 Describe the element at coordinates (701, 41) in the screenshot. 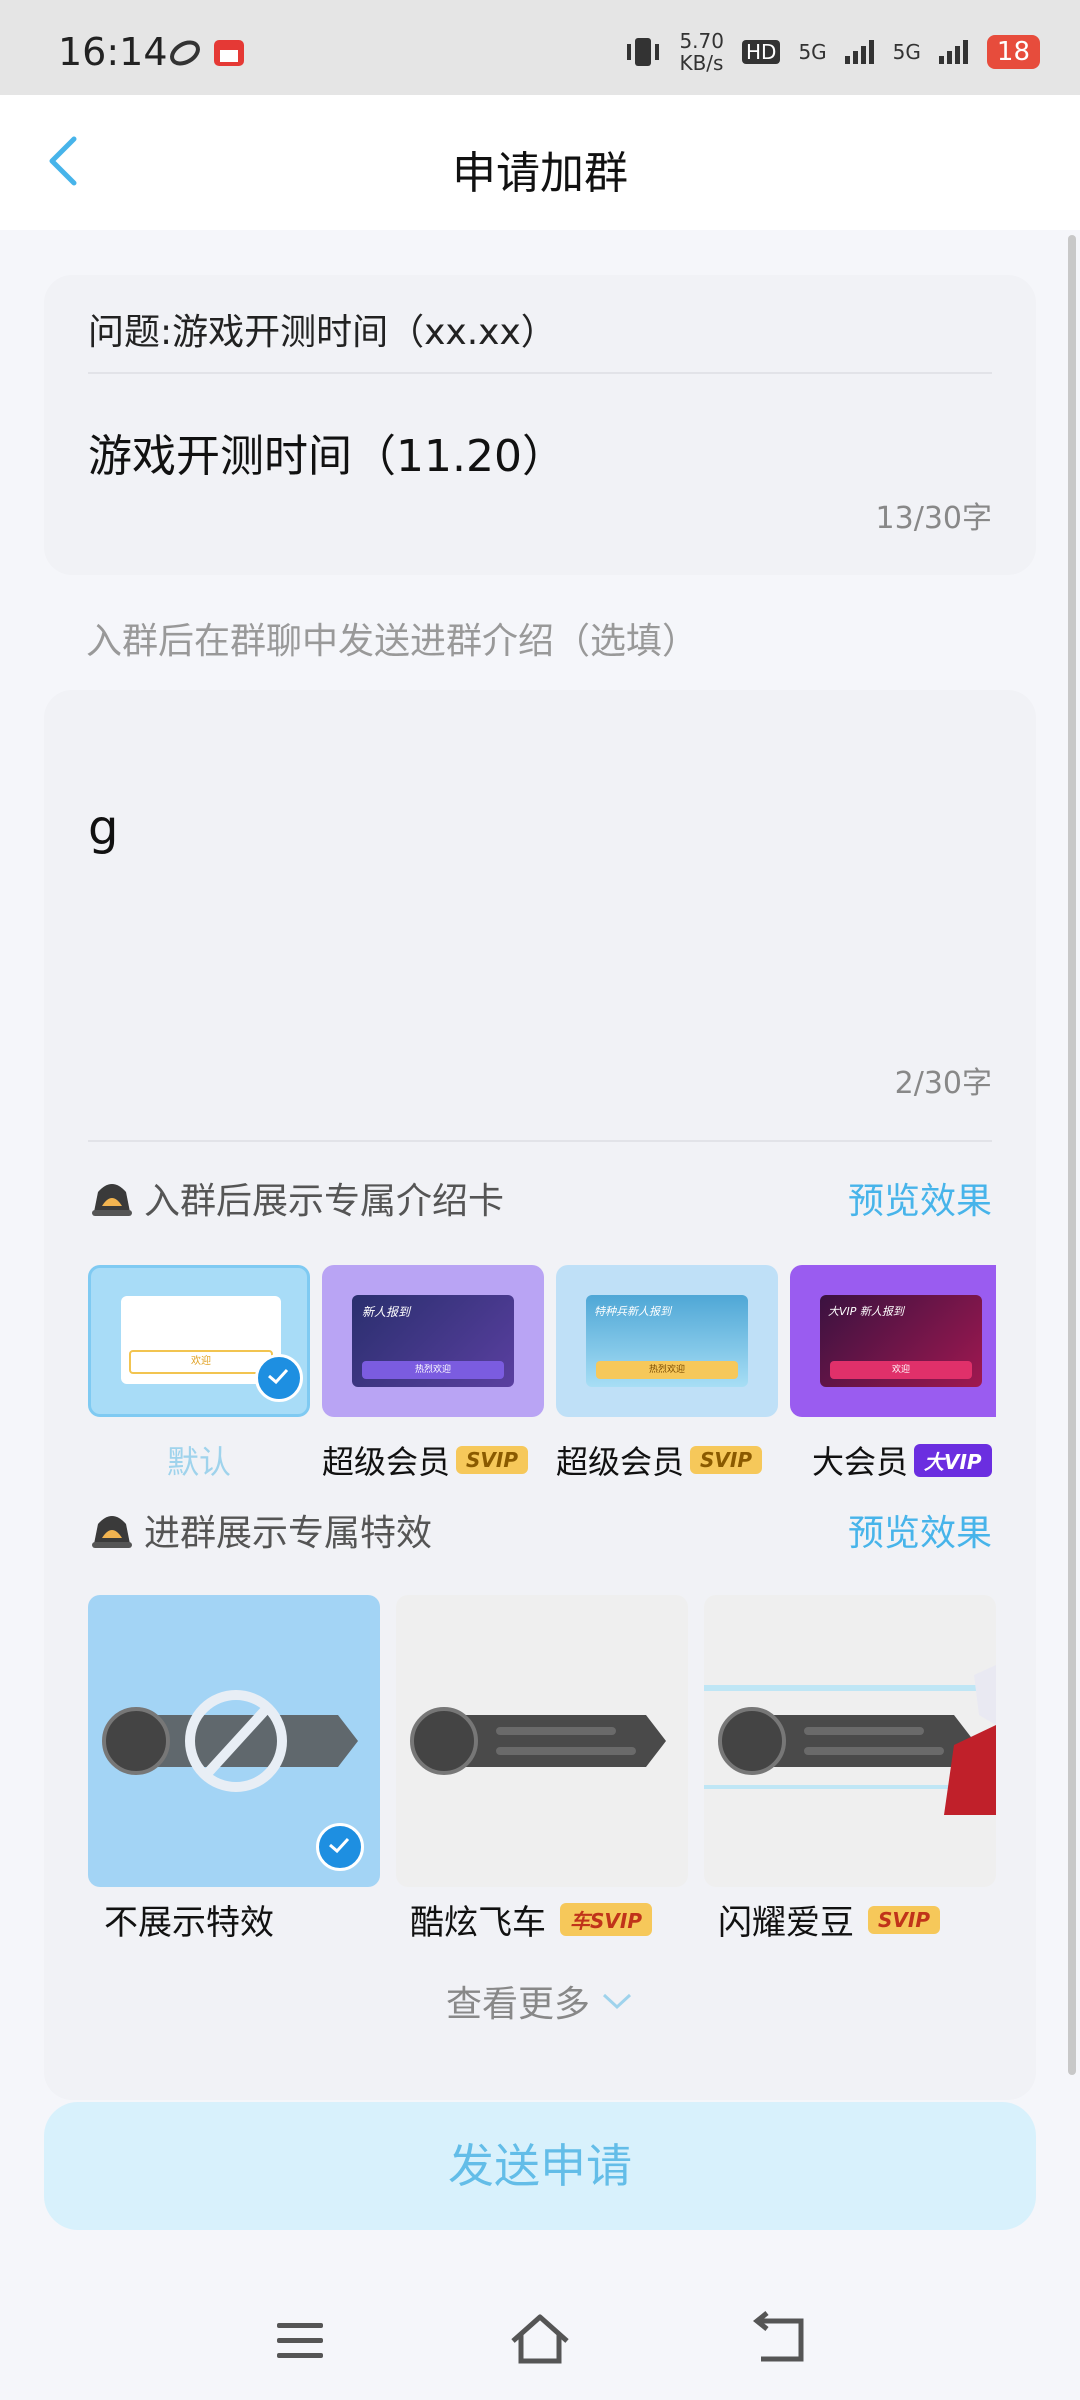

I see `network-speed-value: 5.70` at that location.